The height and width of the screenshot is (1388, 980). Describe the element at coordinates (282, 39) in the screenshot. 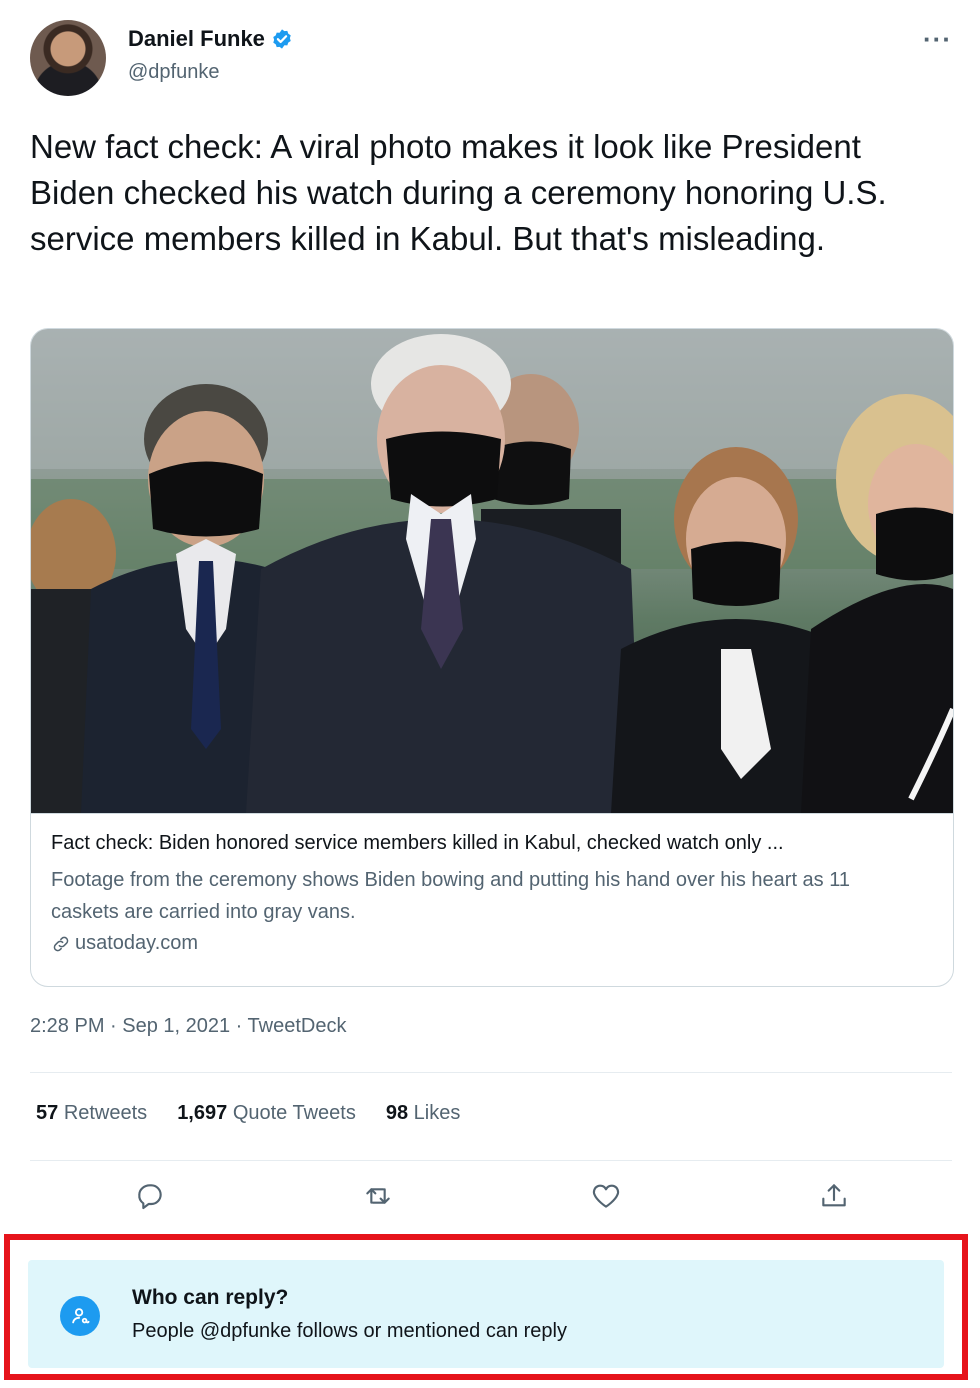

I see `verified-badge-icon` at that location.